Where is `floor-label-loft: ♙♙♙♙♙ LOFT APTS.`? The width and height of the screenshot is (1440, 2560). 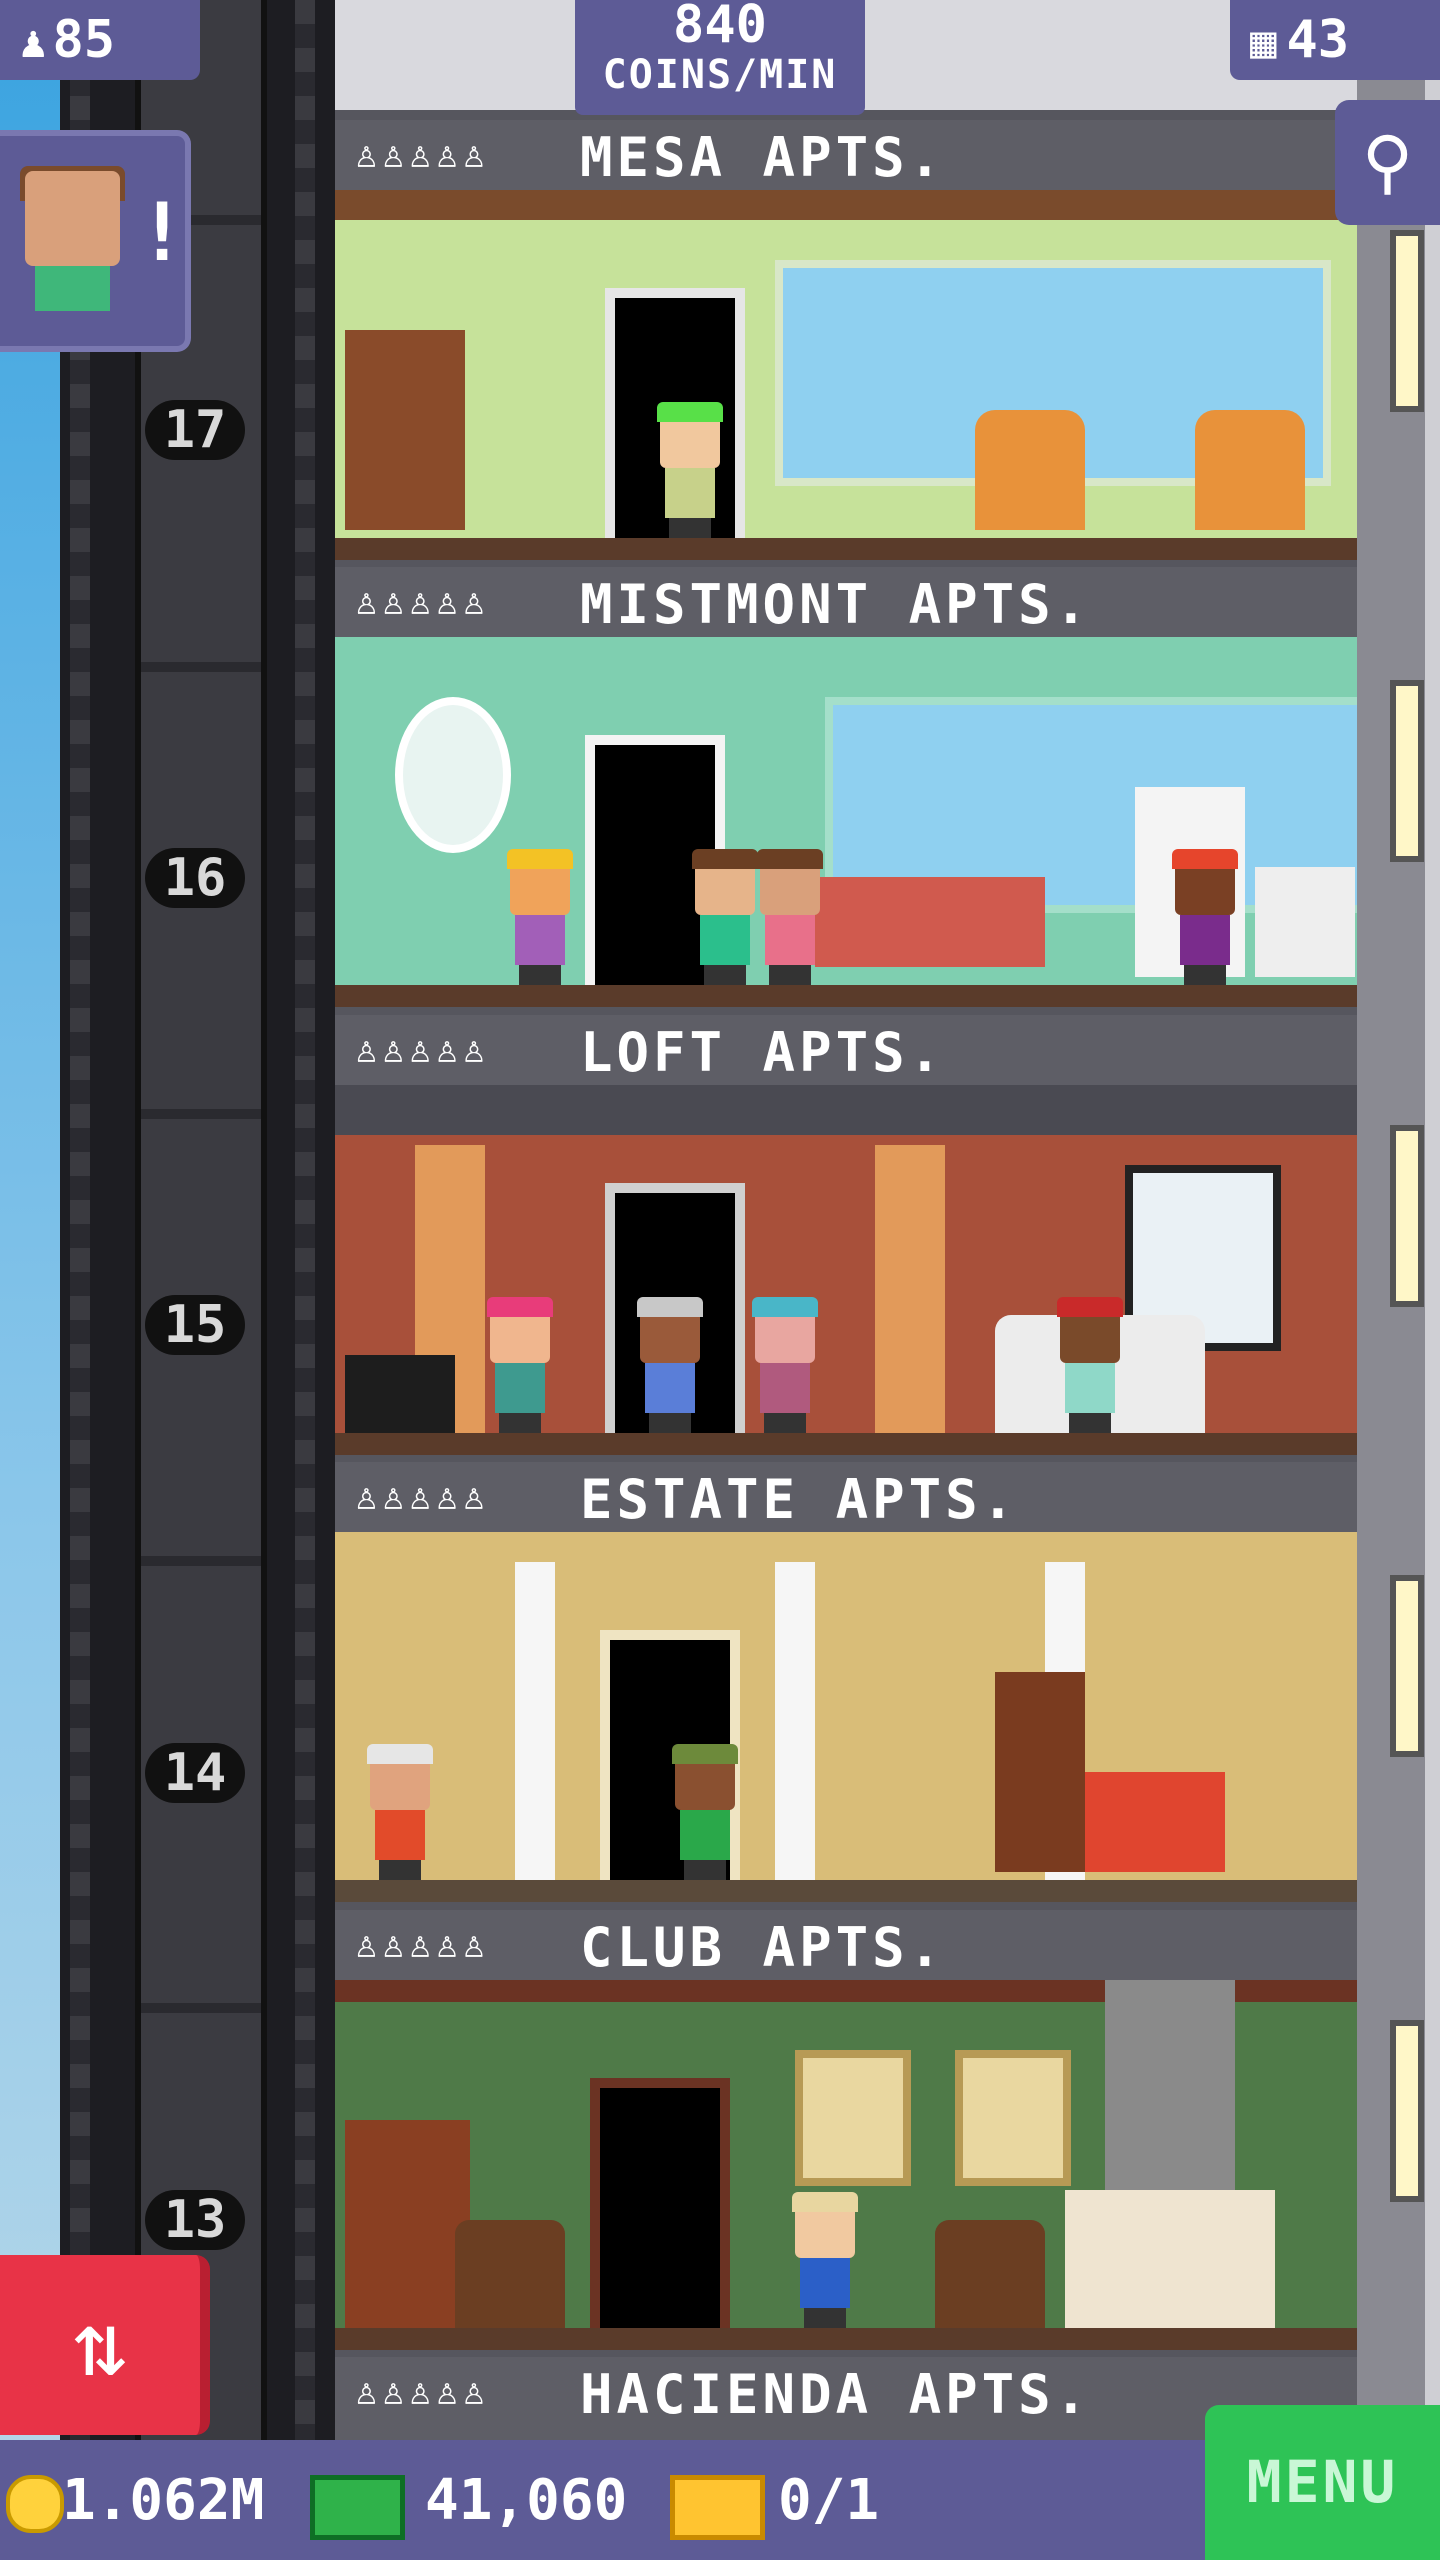 floor-label-loft: ♙♙♙♙♙ LOFT APTS. is located at coordinates (846, 1053).